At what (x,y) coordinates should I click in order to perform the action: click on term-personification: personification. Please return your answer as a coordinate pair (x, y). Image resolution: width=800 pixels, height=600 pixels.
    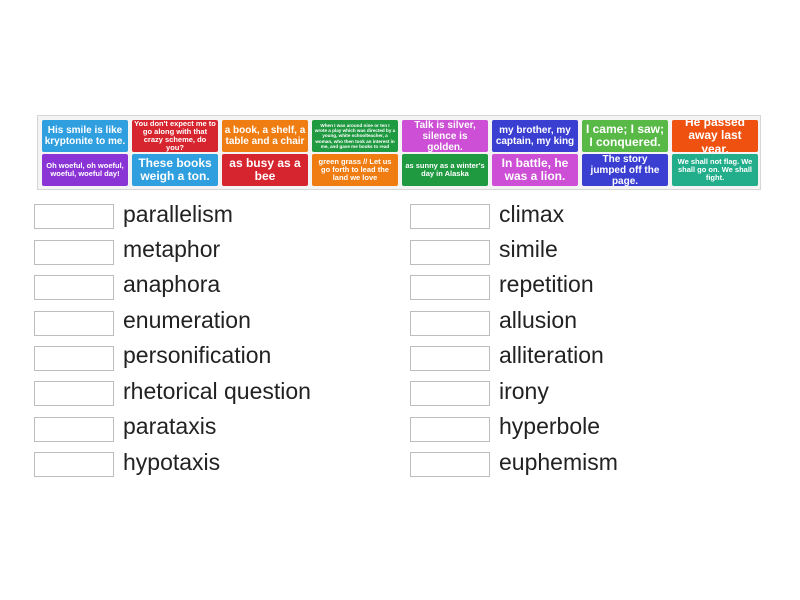
    Looking at the image, I should click on (197, 355).